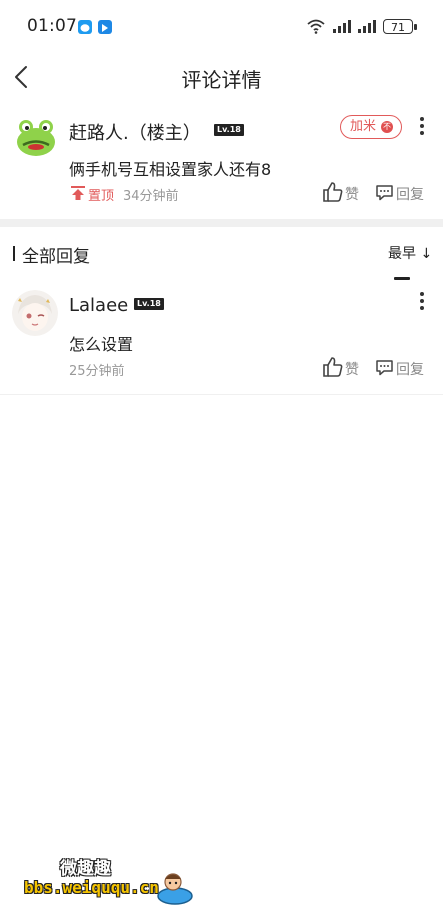 This screenshot has height=920, width=443. I want to click on frog-avatar, so click(36, 137).